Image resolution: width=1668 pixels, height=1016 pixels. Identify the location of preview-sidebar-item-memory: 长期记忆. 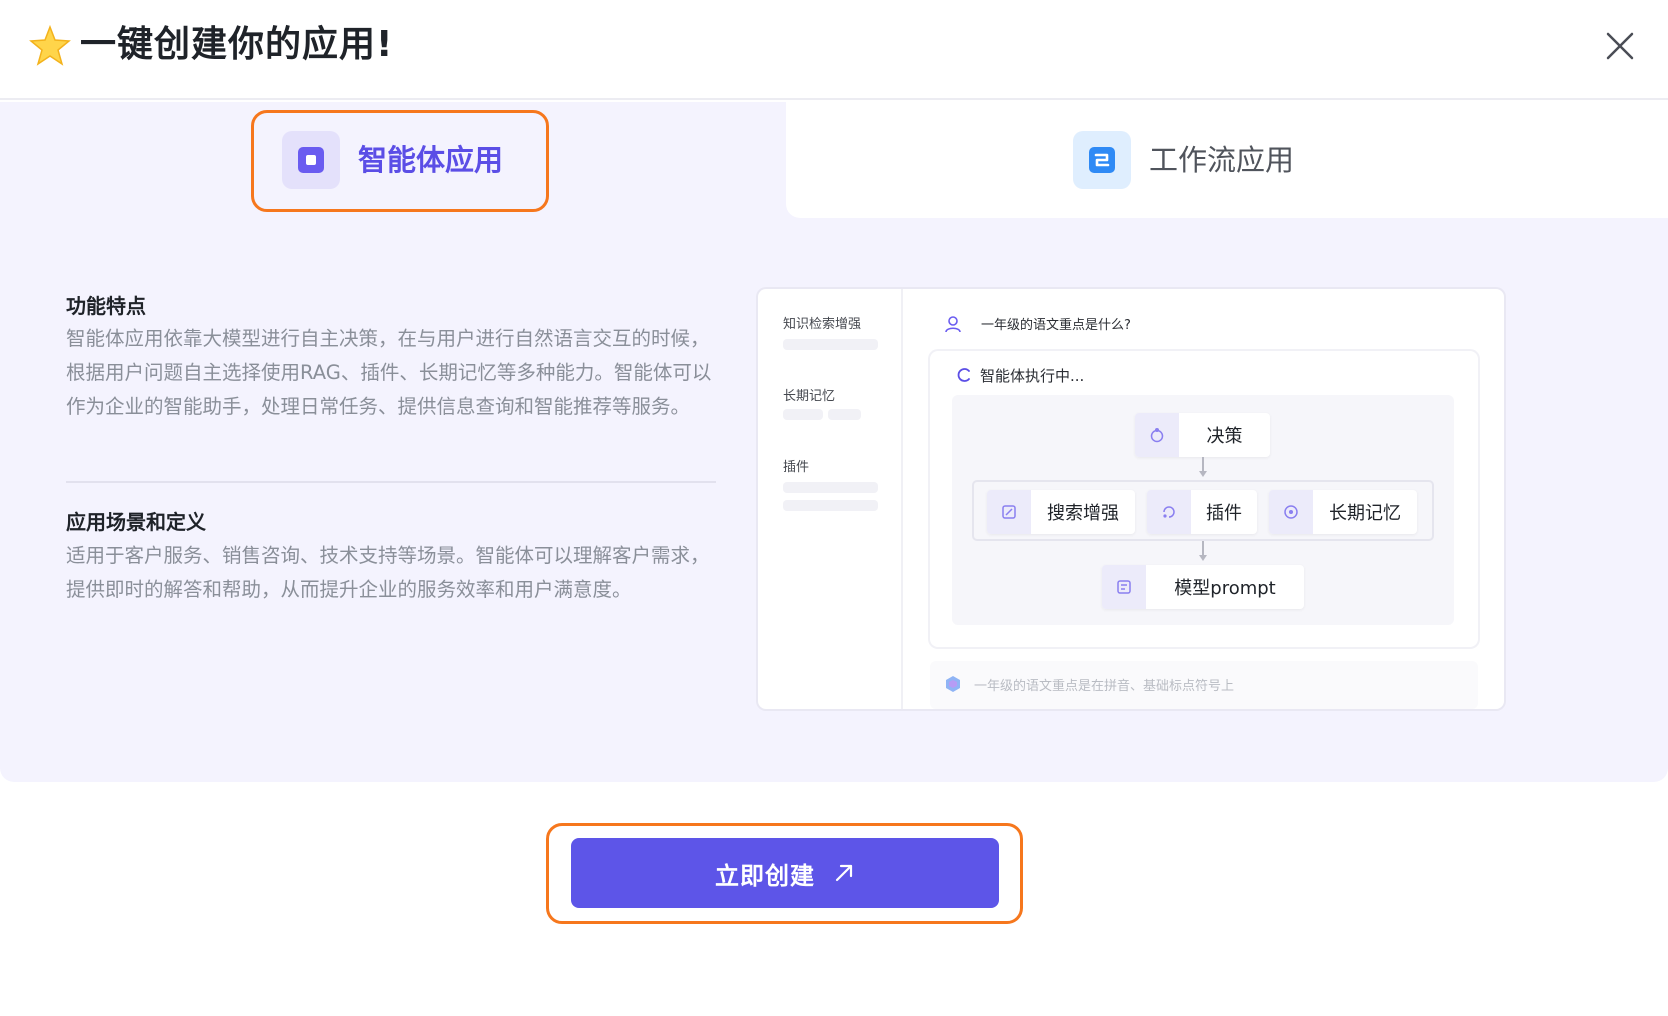
(809, 396).